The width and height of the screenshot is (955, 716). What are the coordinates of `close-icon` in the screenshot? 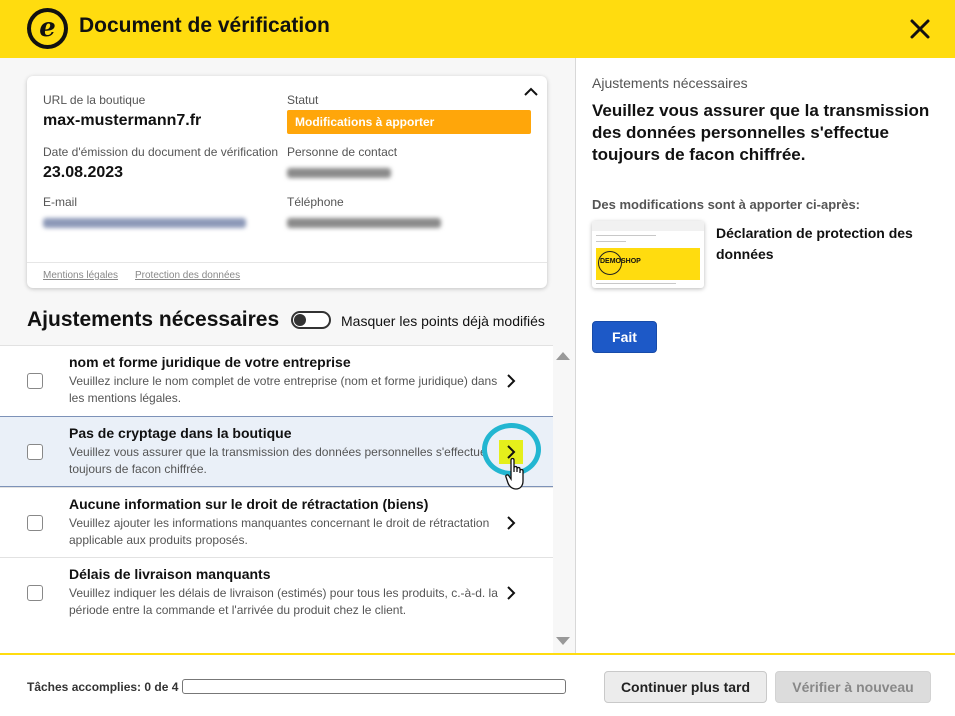 It's located at (920, 29).